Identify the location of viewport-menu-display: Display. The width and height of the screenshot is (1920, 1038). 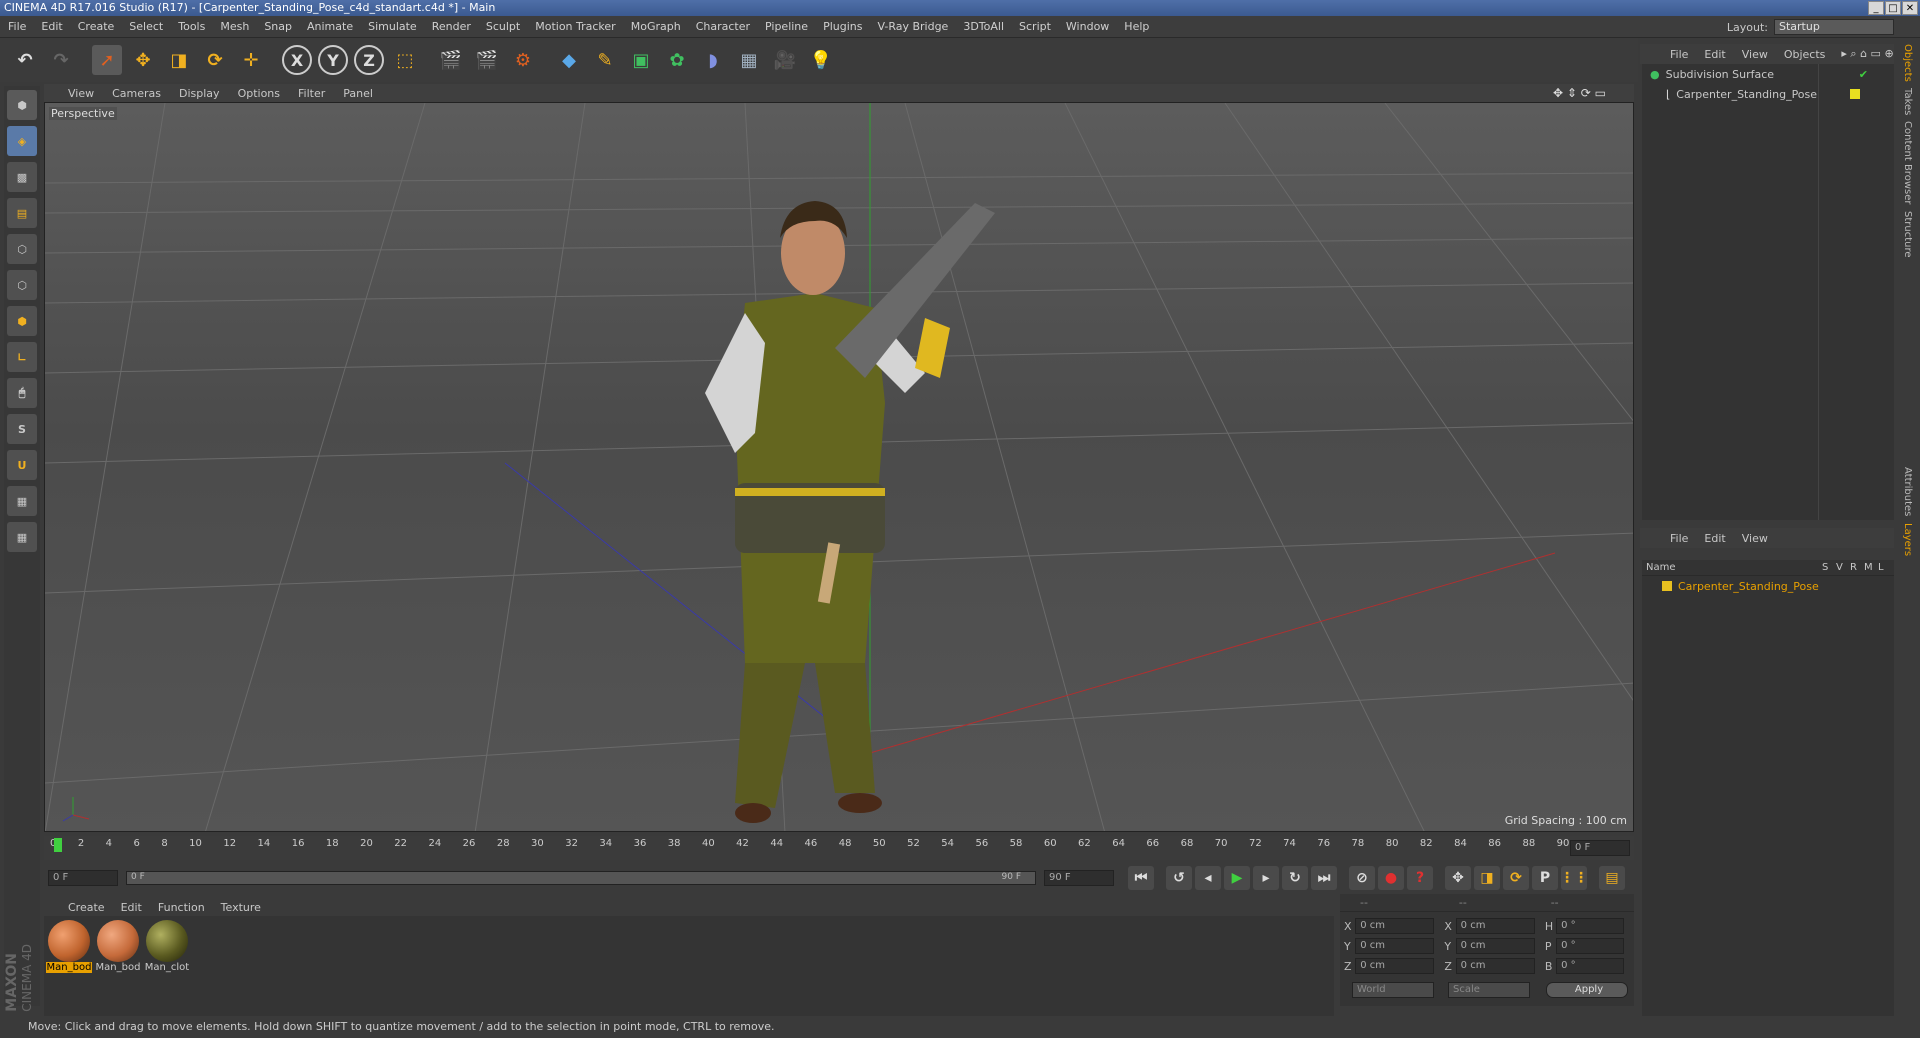
(199, 93).